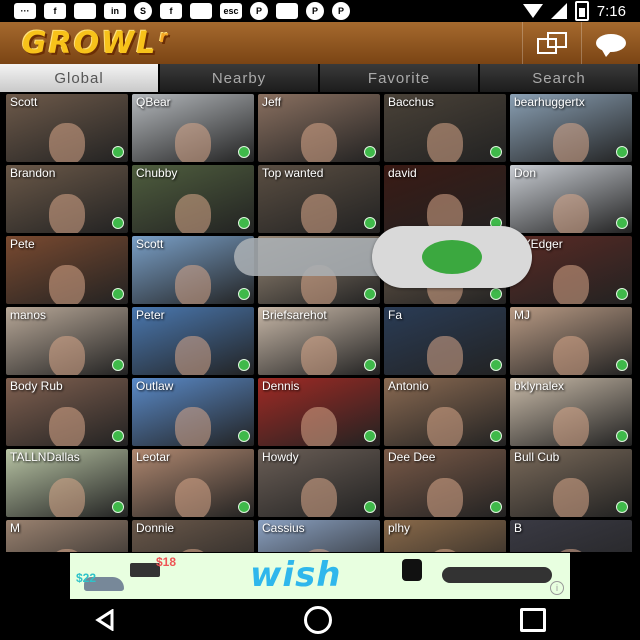 Image resolution: width=640 pixels, height=640 pixels. I want to click on profile-tile: Jeff, so click(319, 128).